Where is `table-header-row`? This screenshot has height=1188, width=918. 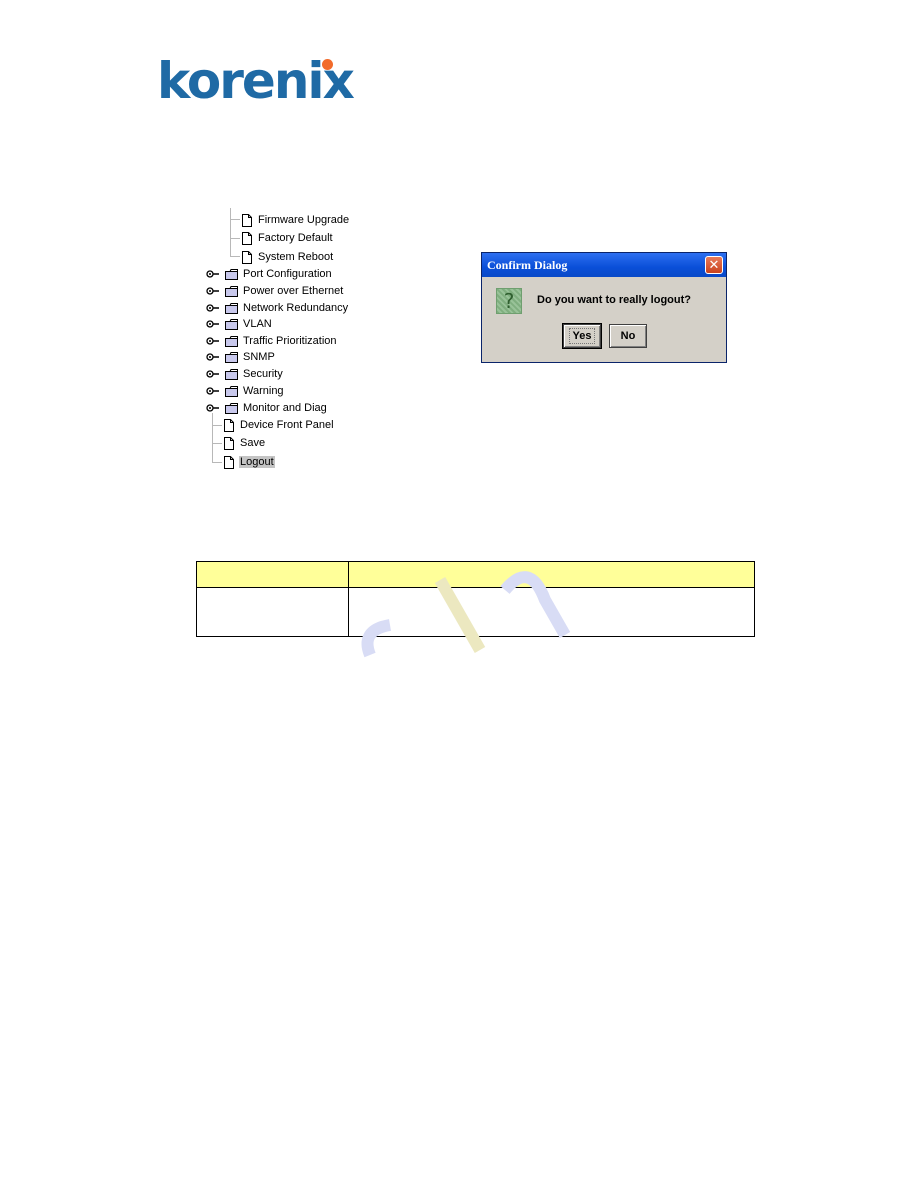
table-header-row is located at coordinates (475, 574).